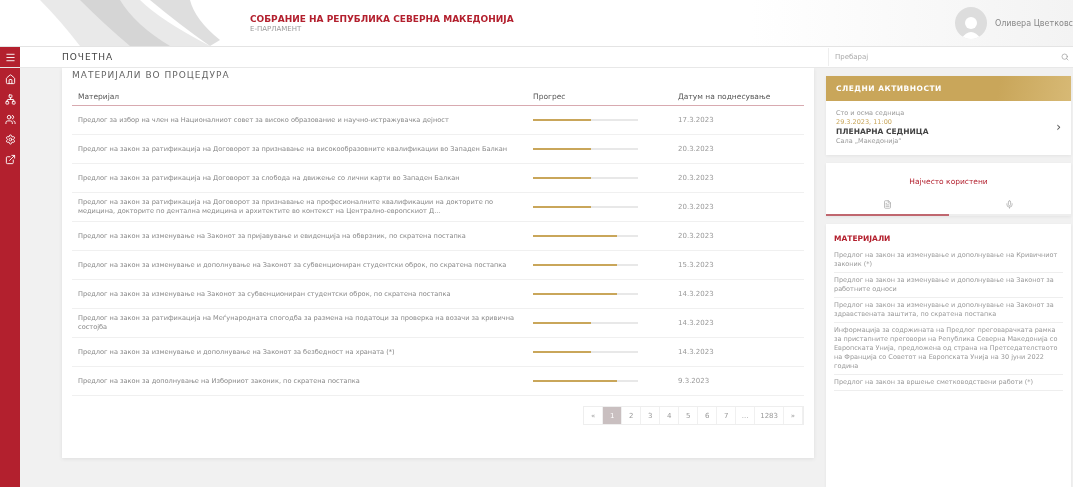  I want to click on next-arrow: ›, so click(1058, 127).